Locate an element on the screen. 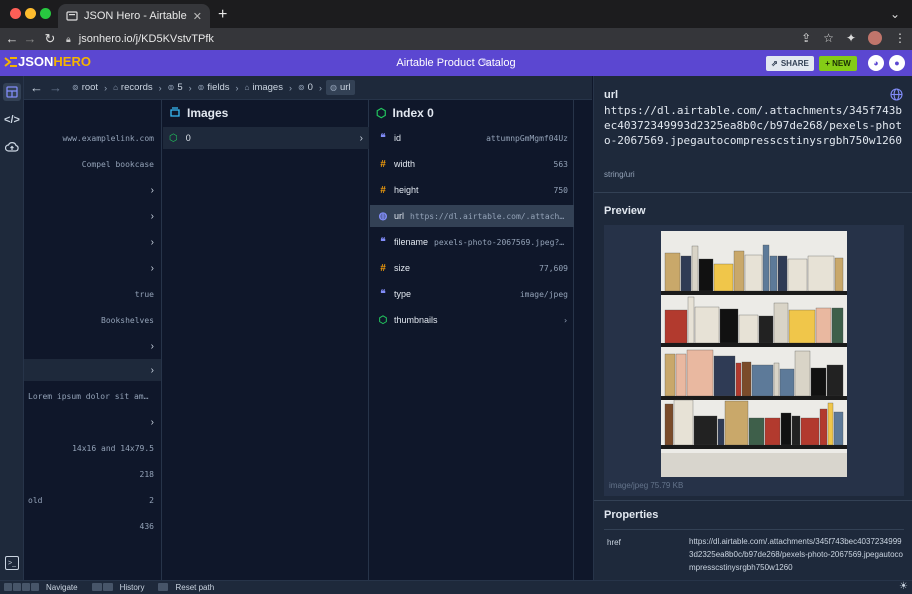 The height and width of the screenshot is (594, 912). column-title: Index 0 is located at coordinates (413, 113).